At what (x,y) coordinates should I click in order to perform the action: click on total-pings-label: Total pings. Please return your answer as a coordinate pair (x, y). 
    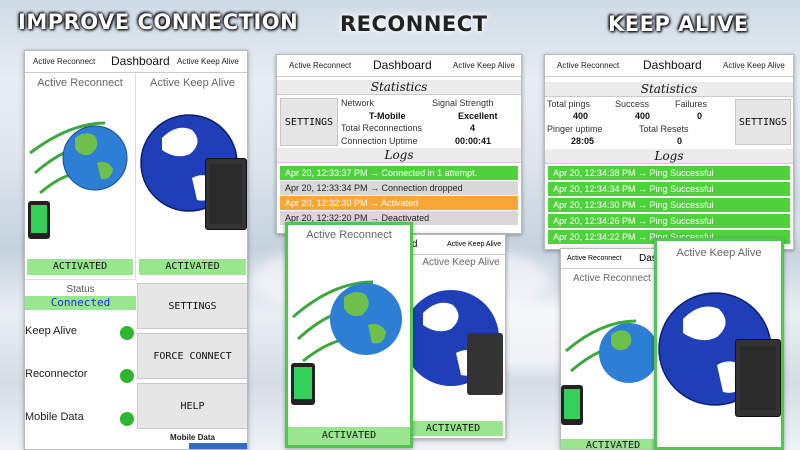
    Looking at the image, I should click on (569, 104).